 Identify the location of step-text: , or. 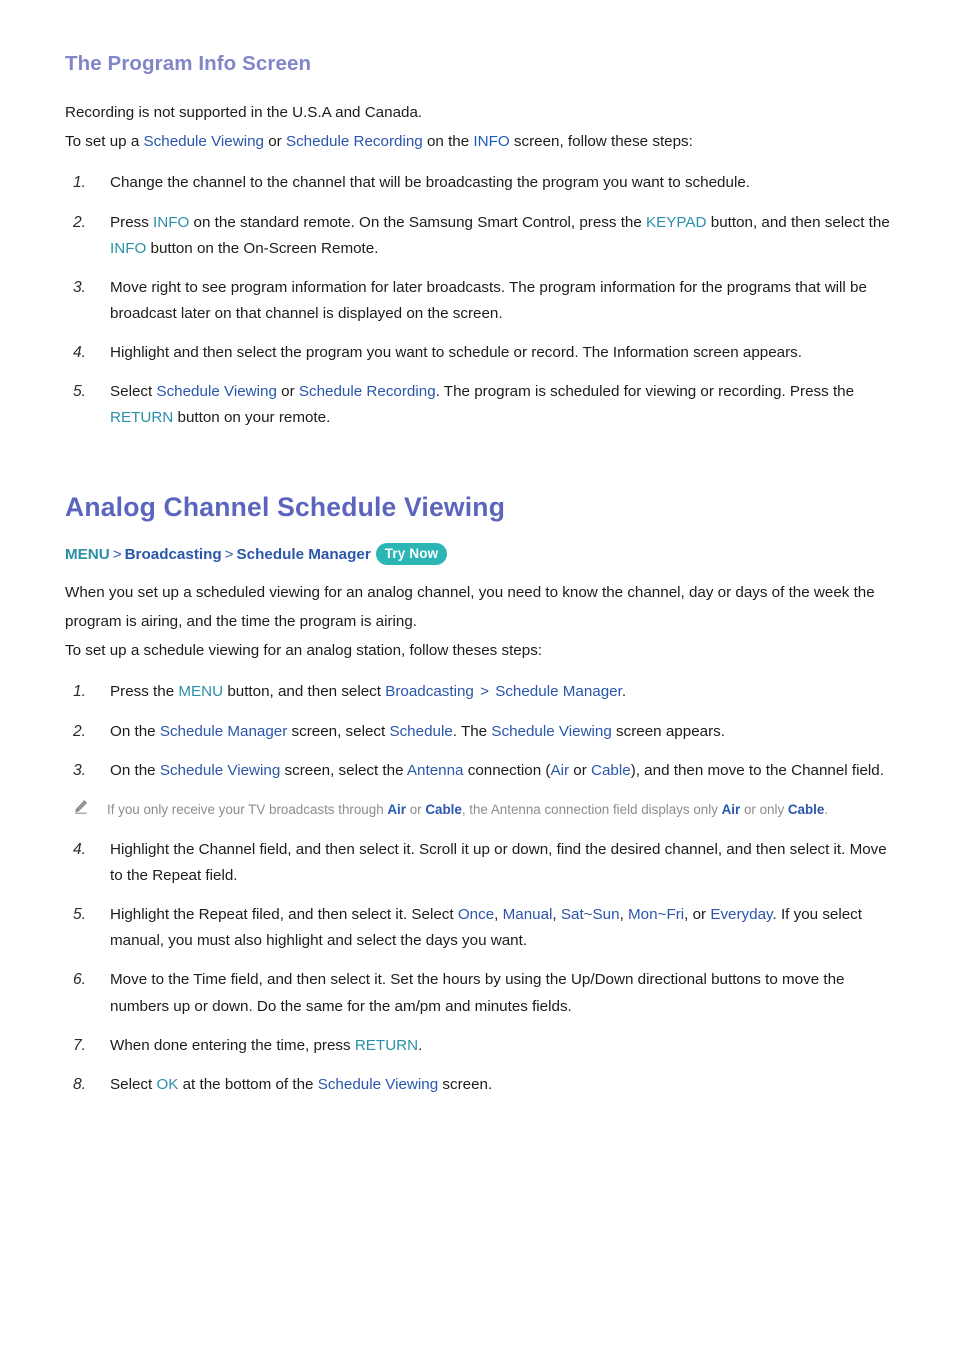
(697, 915).